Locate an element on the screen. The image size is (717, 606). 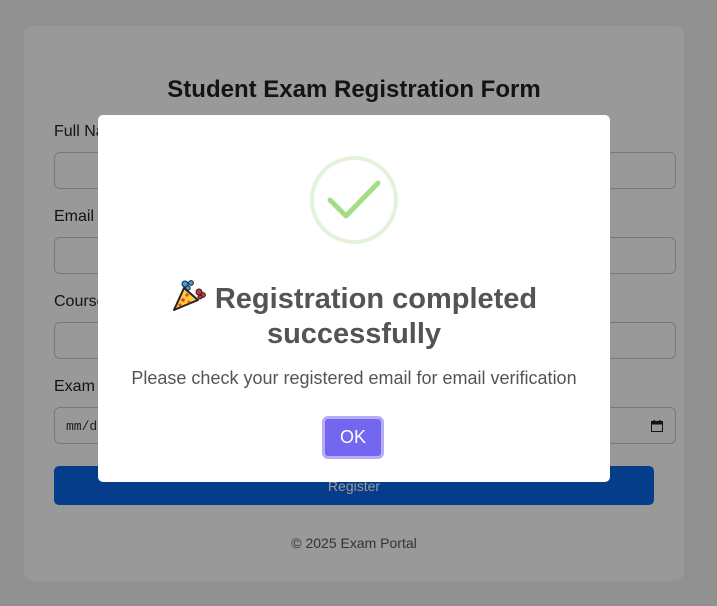
party-popper-icon is located at coordinates (189, 295).